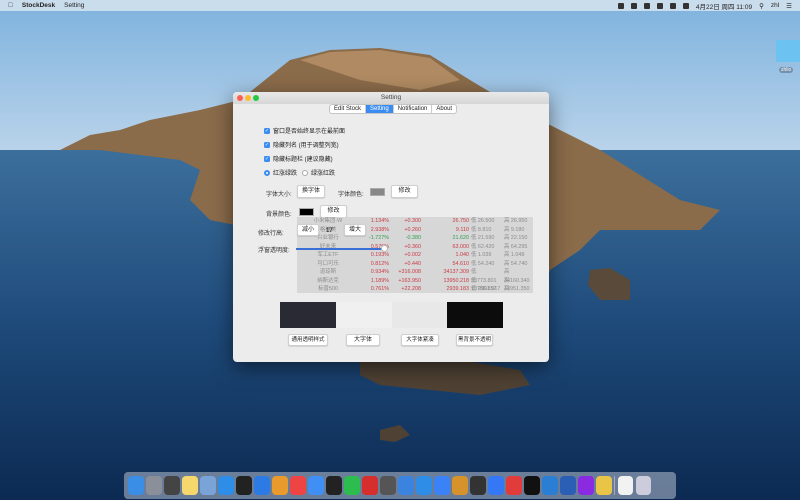 Image resolution: width=800 pixels, height=500 pixels. I want to click on qq-icon, so click(334, 485).